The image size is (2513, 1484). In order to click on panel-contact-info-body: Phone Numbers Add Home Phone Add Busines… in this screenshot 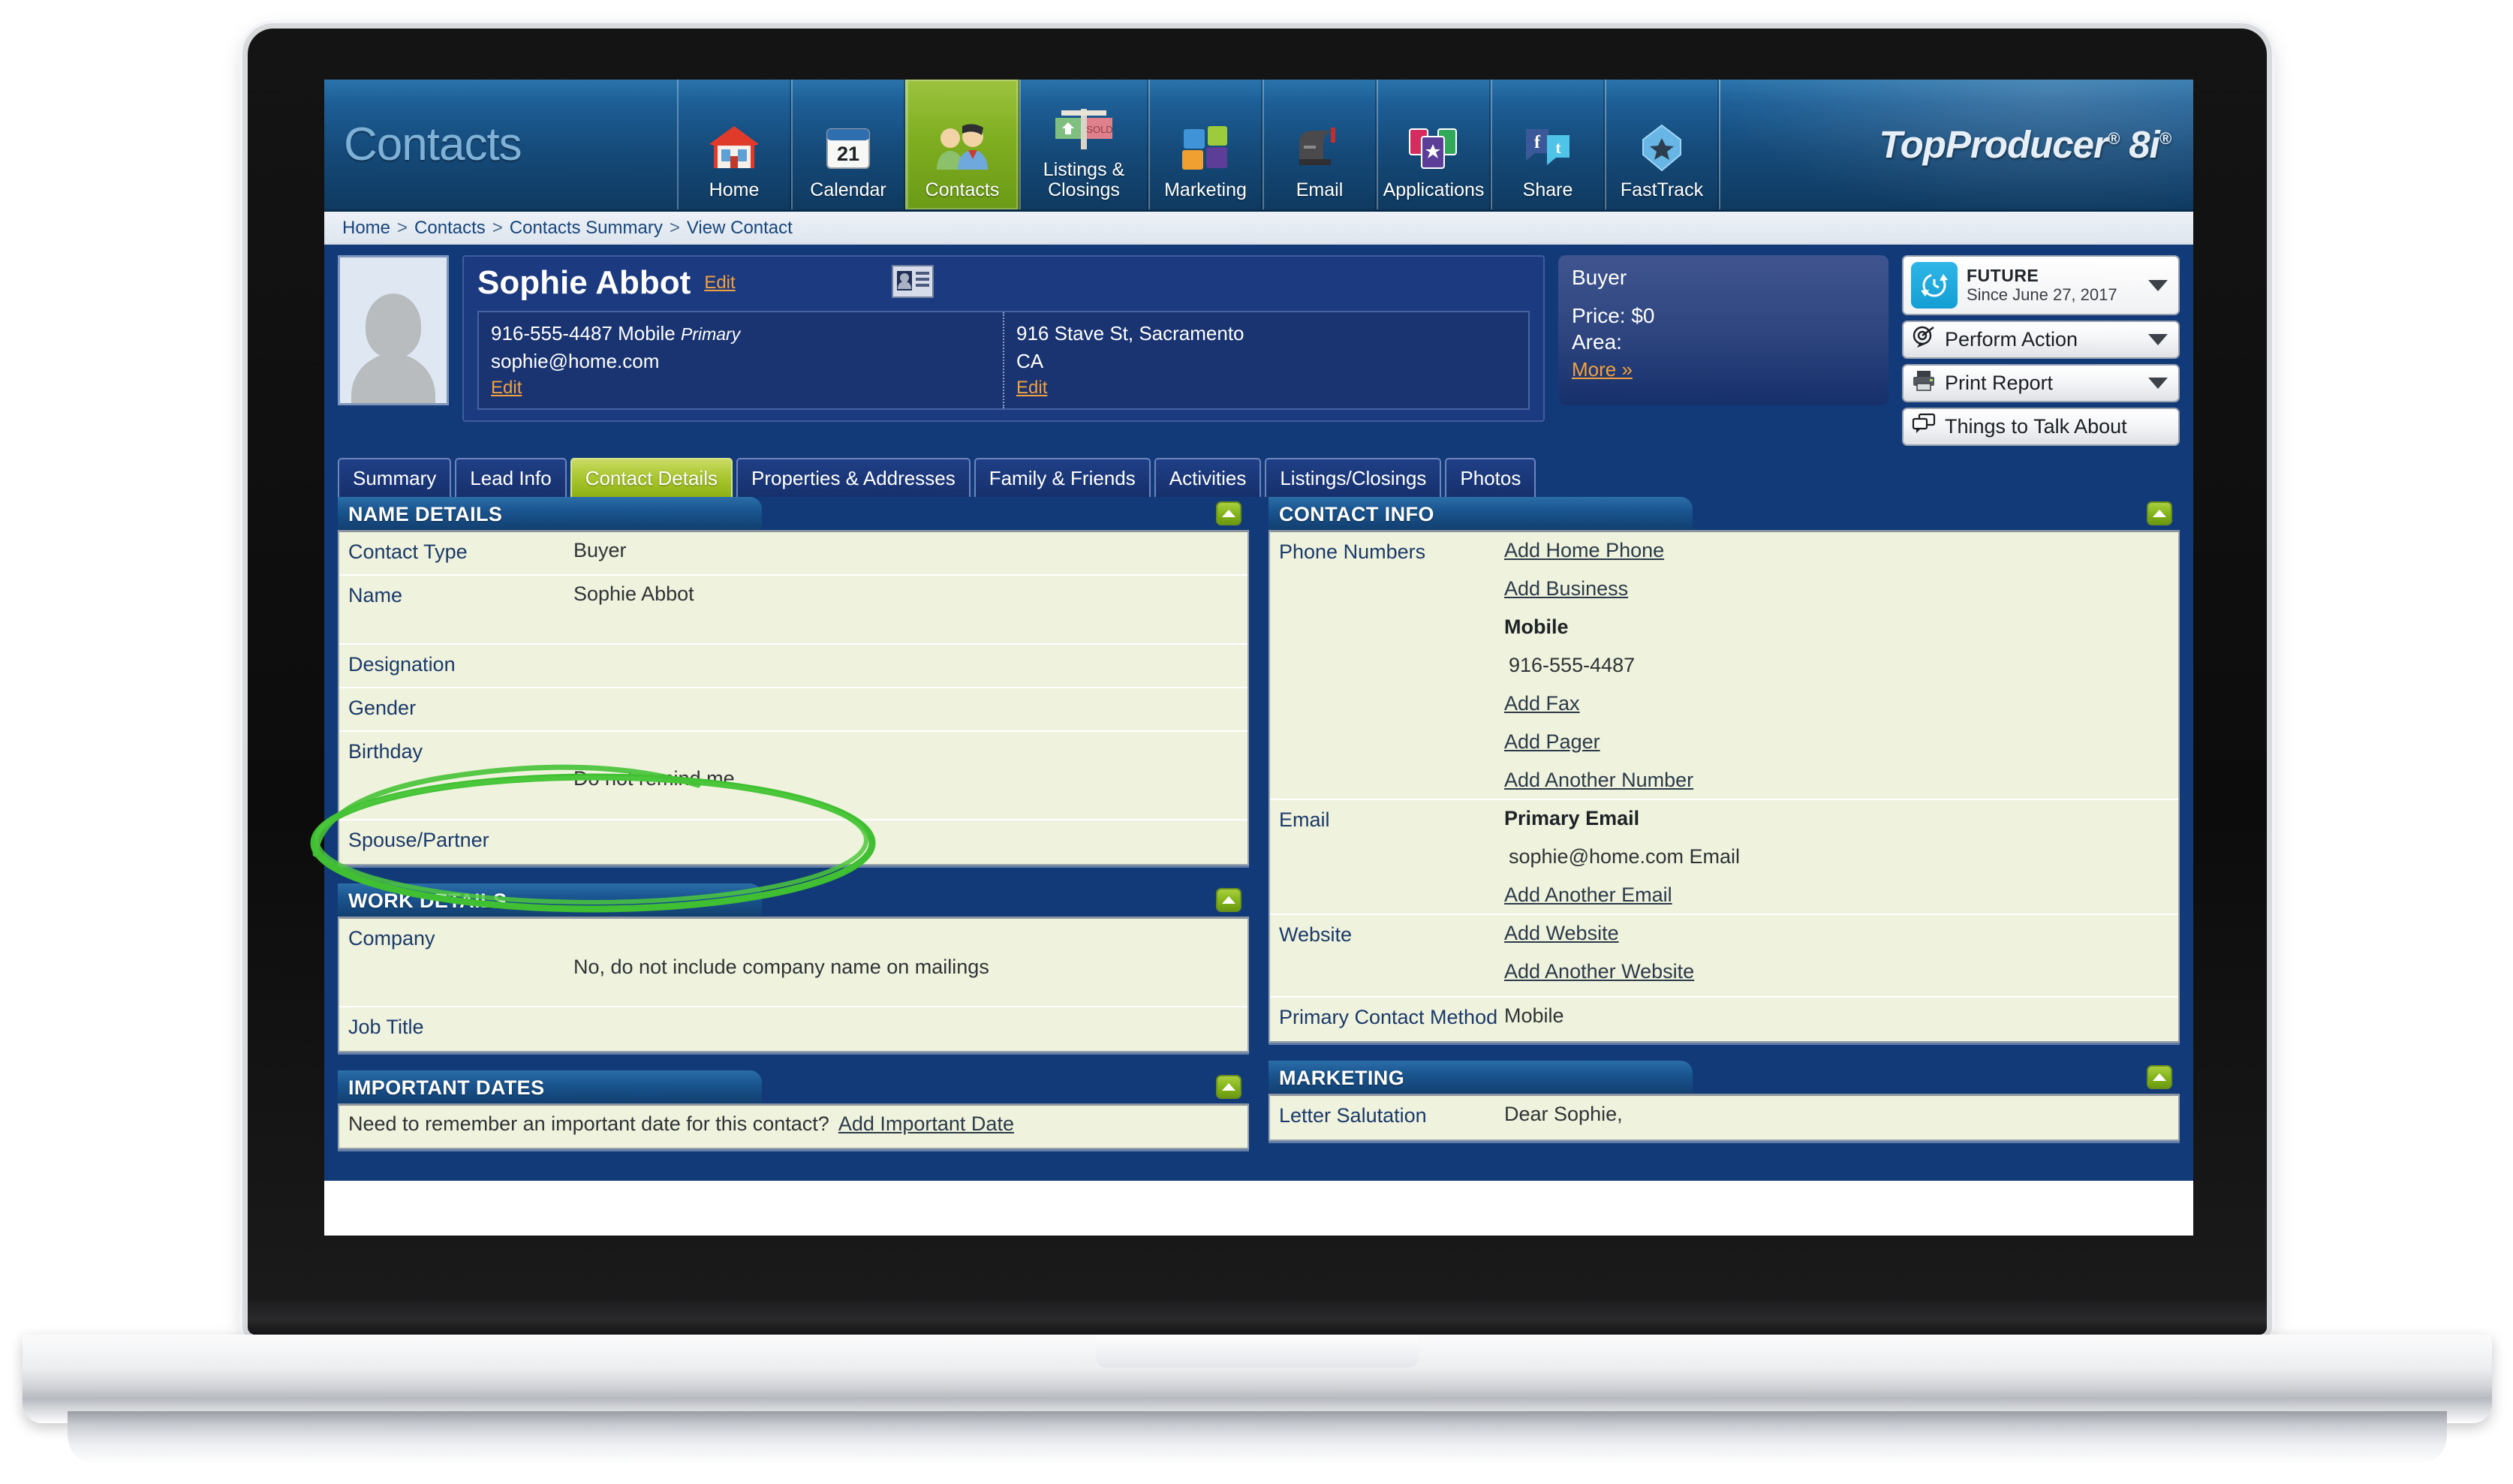, I will do `click(1724, 786)`.